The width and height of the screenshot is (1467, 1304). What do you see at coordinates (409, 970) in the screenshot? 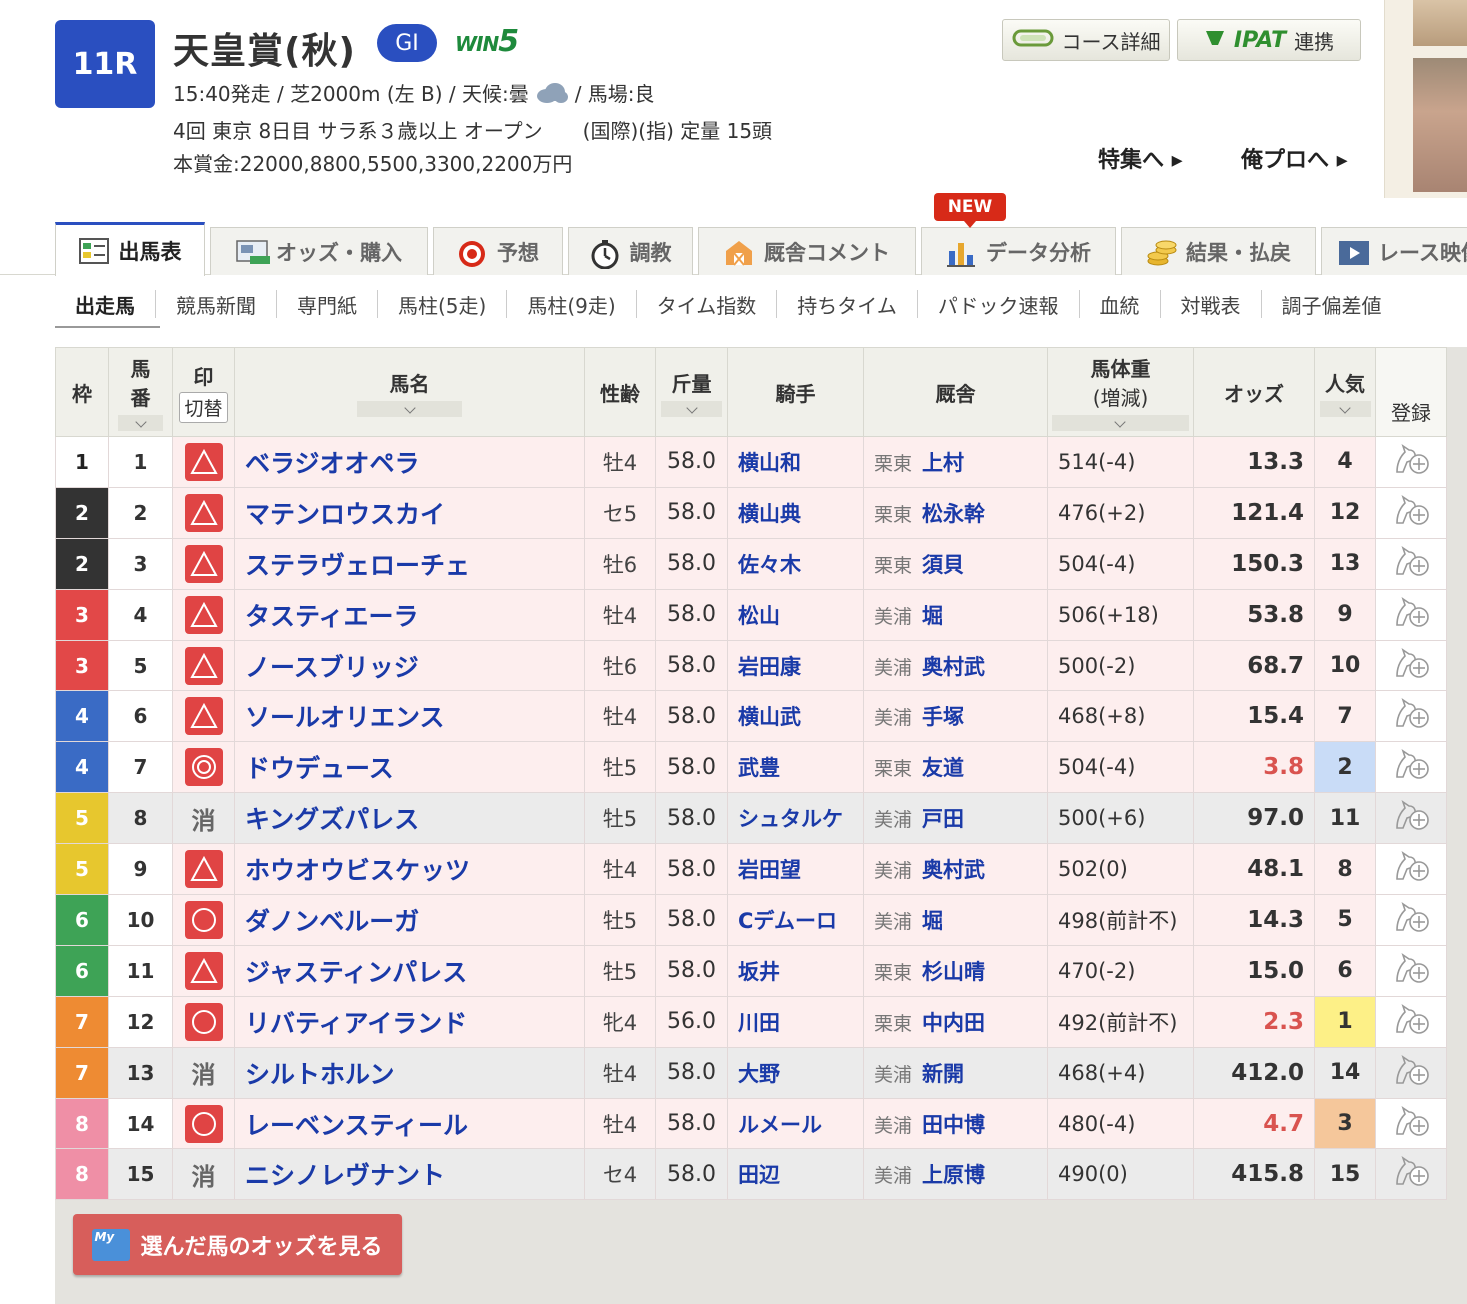
I see `horse-name-link: ジャスティンパレス` at bounding box center [409, 970].